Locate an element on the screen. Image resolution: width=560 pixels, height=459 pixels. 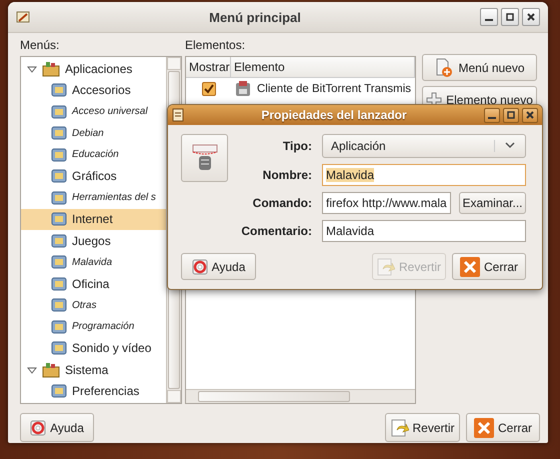
tree-item: Internet is located at coordinates (93, 219).